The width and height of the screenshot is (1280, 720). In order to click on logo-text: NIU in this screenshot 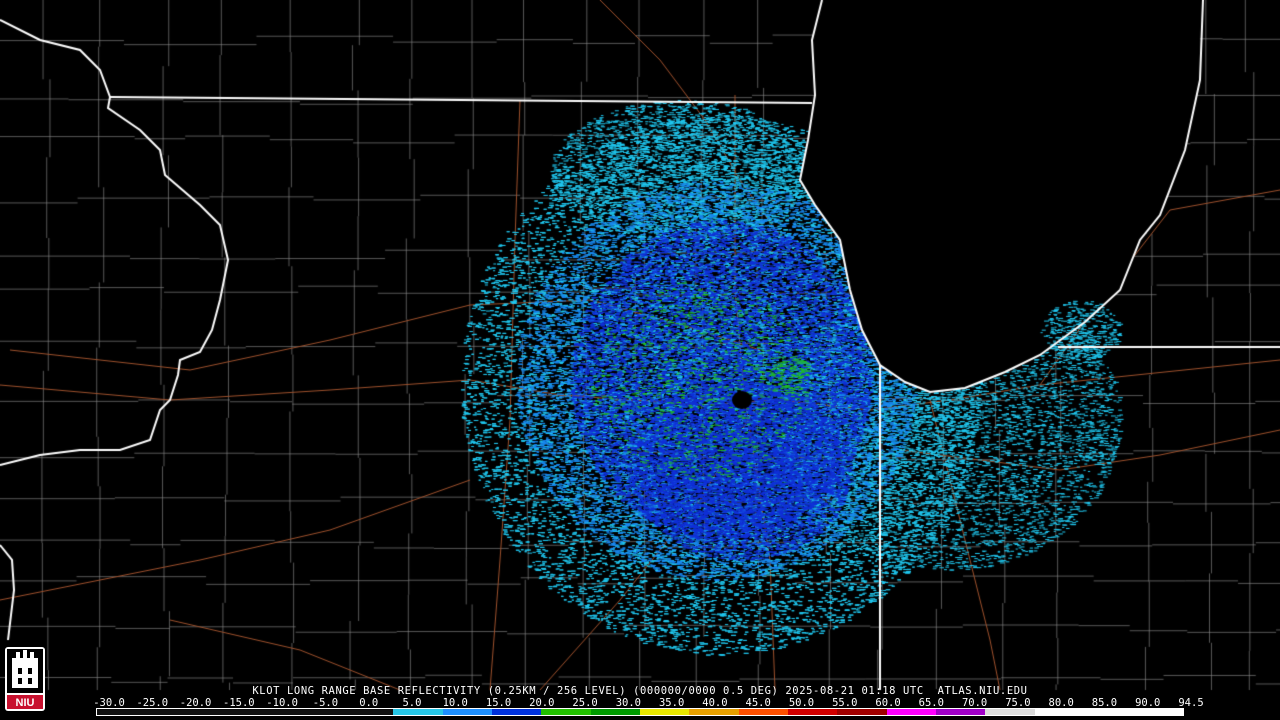, I will do `click(25, 703)`.